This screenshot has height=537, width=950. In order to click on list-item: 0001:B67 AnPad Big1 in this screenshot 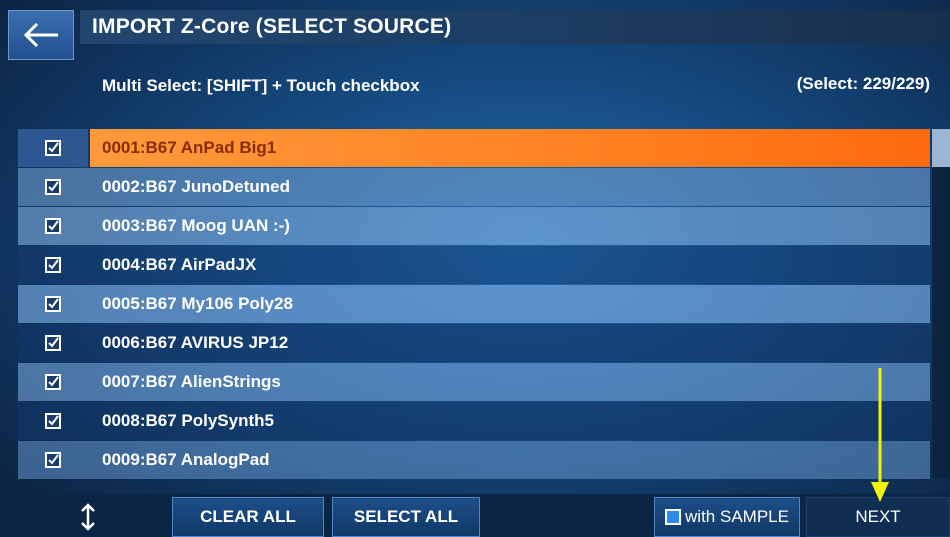, I will do `click(474, 148)`.